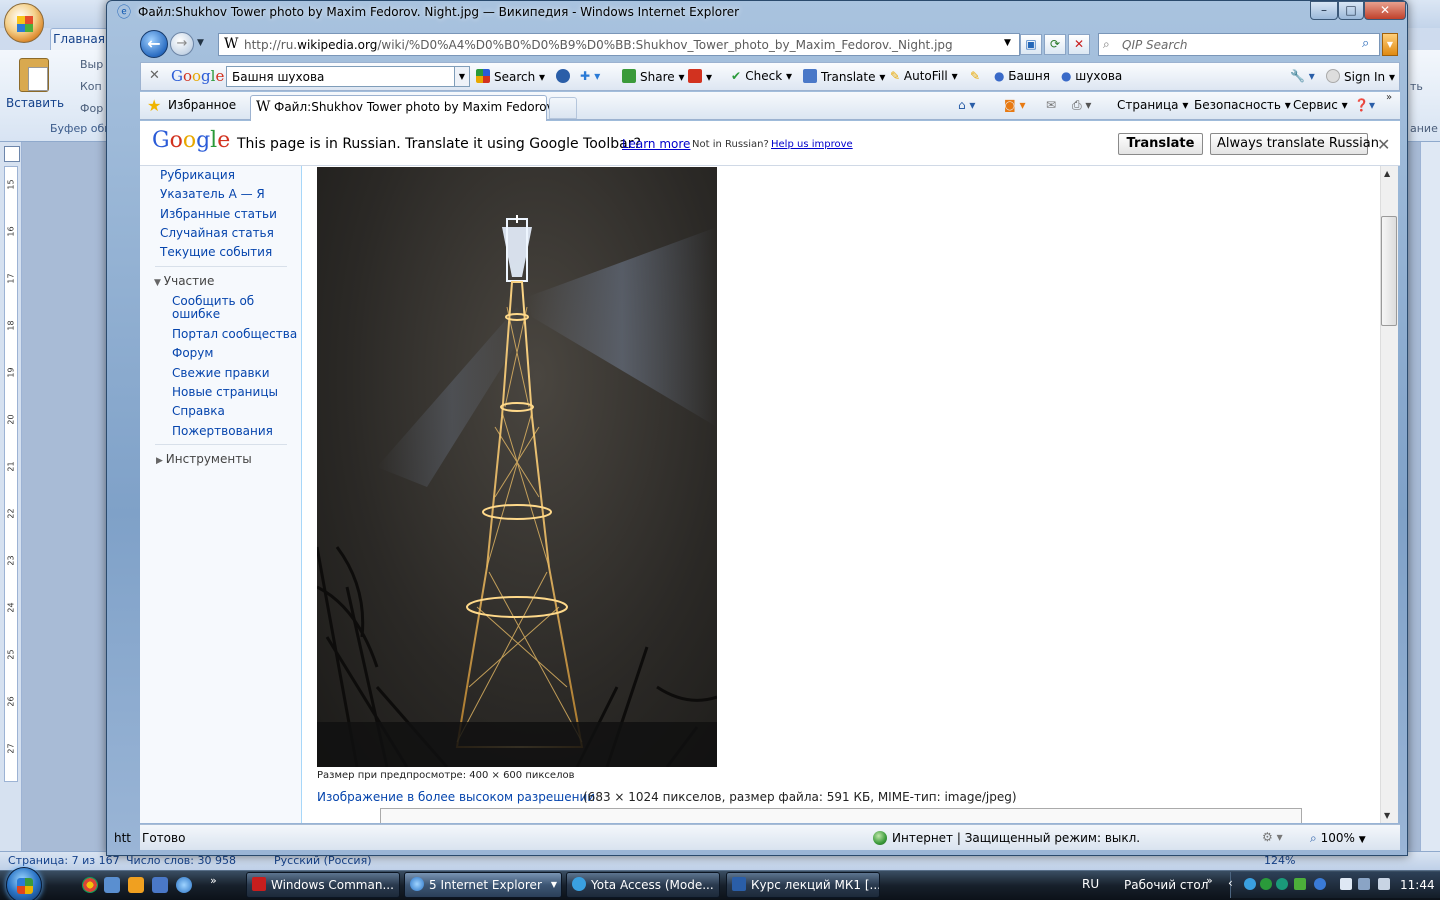  What do you see at coordinates (1007, 43) in the screenshot?
I see `address-dropdown: ▼` at bounding box center [1007, 43].